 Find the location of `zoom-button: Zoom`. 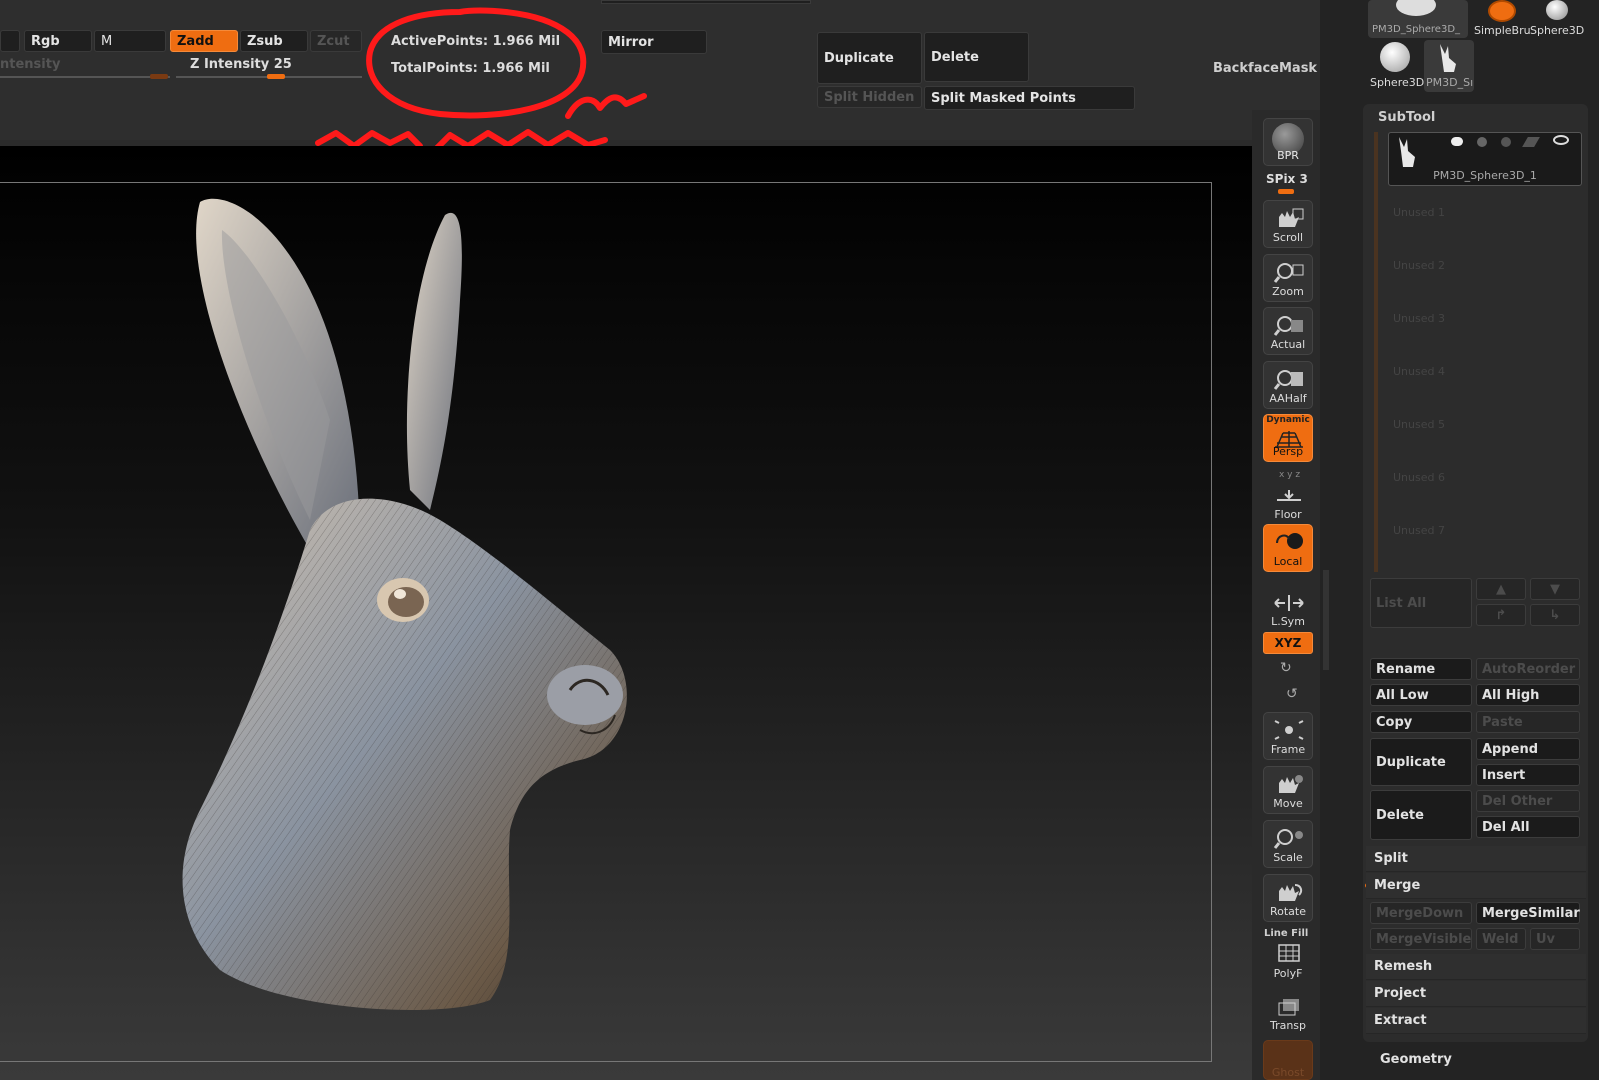

zoom-button: Zoom is located at coordinates (1288, 278).